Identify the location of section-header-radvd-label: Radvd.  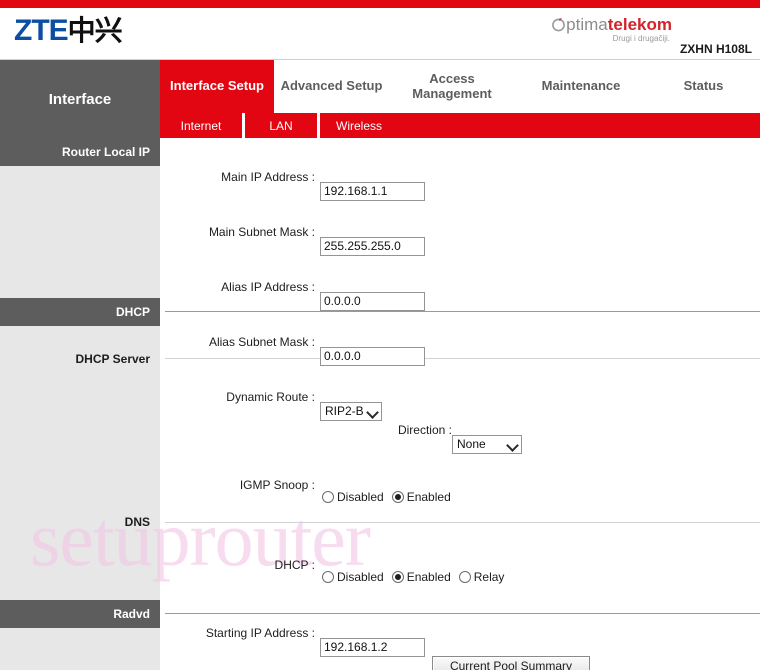
(131, 614).